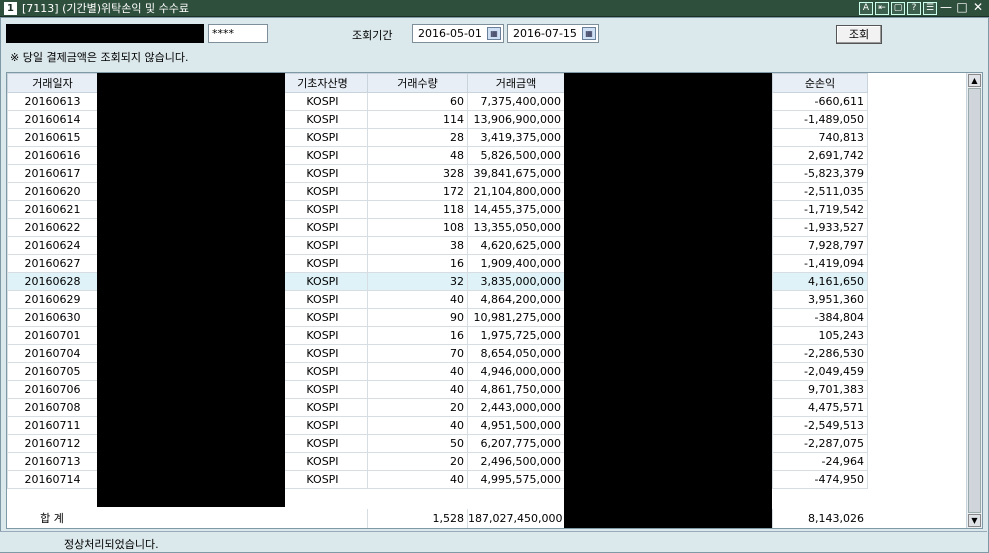 This screenshot has height=553, width=989. Describe the element at coordinates (820, 281) in the screenshot. I see `cell-pnl: 4,161,650` at that location.